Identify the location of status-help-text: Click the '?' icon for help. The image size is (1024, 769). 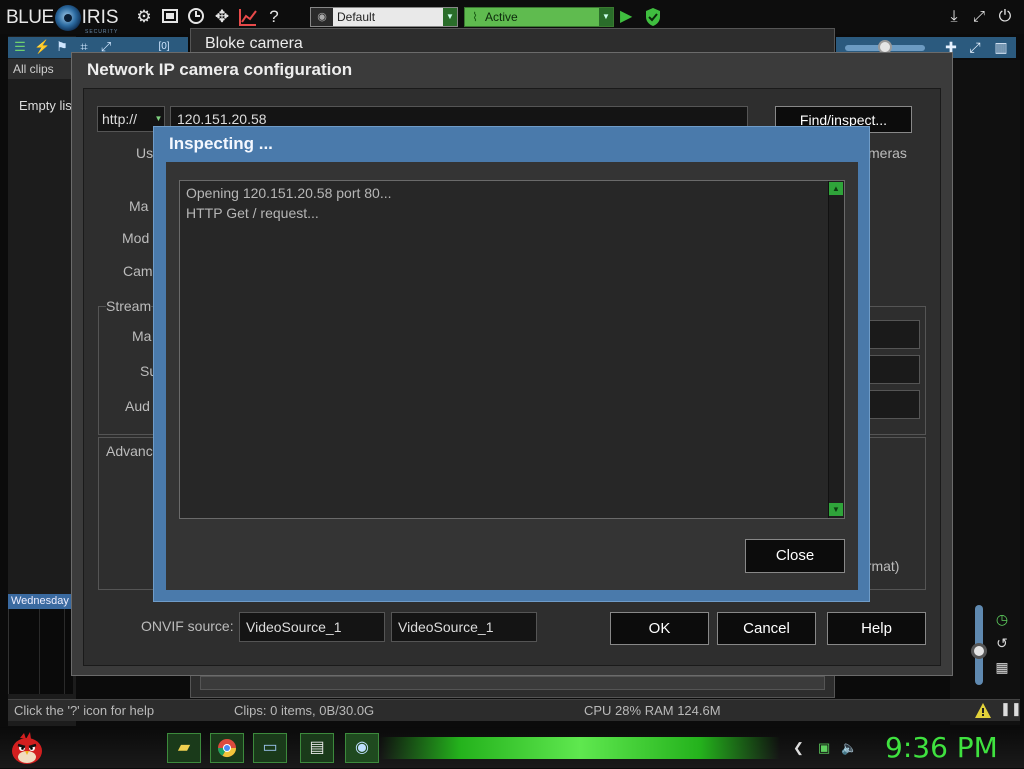
(84, 710).